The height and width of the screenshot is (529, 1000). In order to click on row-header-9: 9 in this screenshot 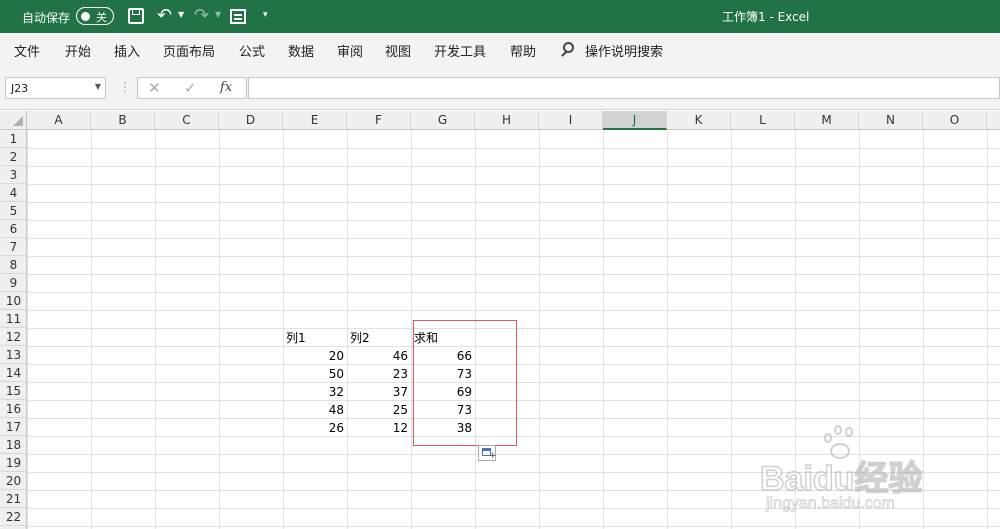, I will do `click(13, 283)`.